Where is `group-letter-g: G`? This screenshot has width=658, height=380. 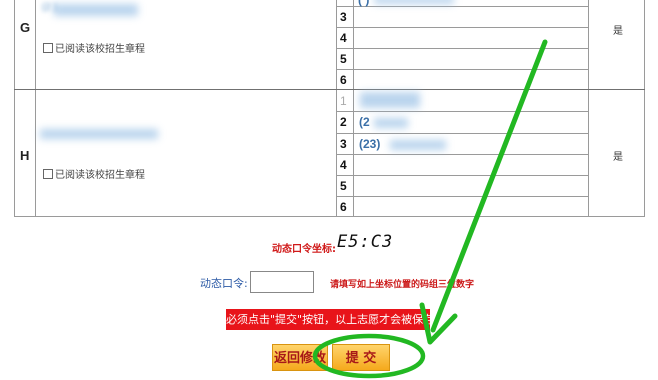 group-letter-g: G is located at coordinates (25, 27).